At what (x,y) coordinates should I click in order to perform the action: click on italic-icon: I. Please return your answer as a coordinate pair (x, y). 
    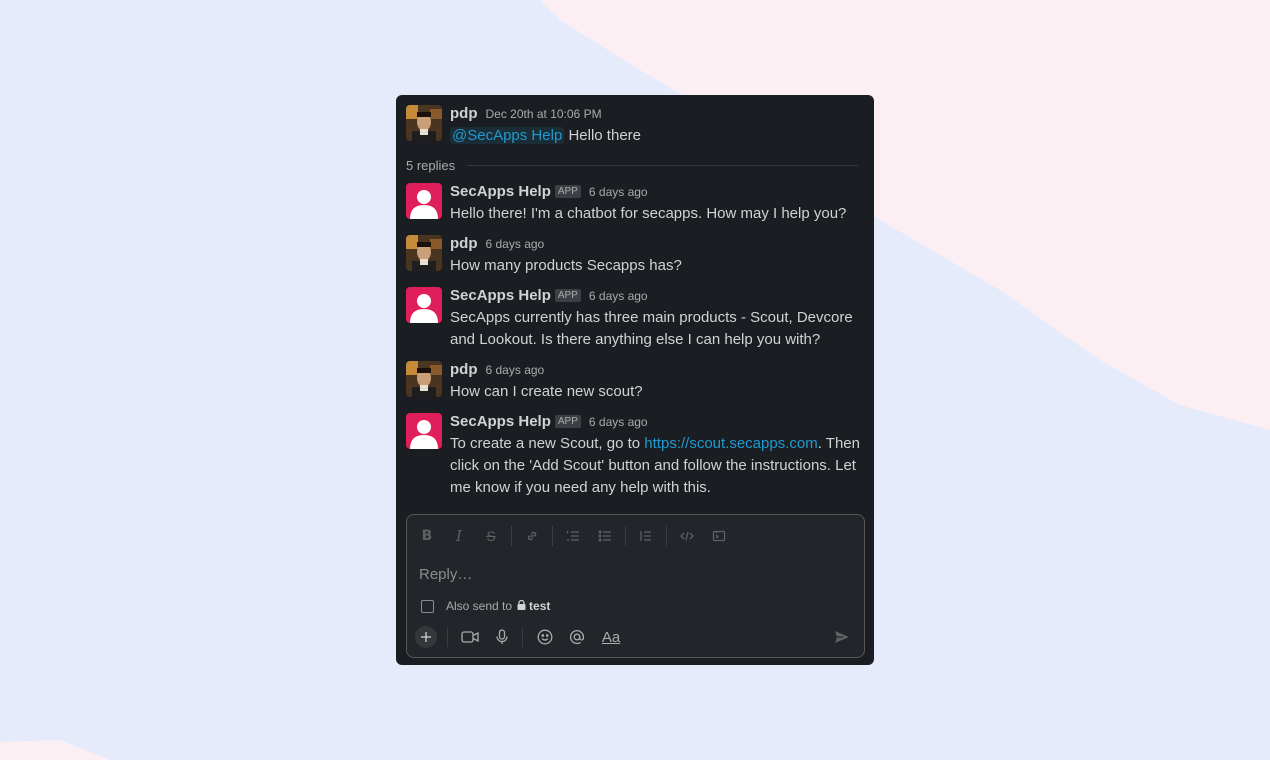
    Looking at the image, I should click on (459, 536).